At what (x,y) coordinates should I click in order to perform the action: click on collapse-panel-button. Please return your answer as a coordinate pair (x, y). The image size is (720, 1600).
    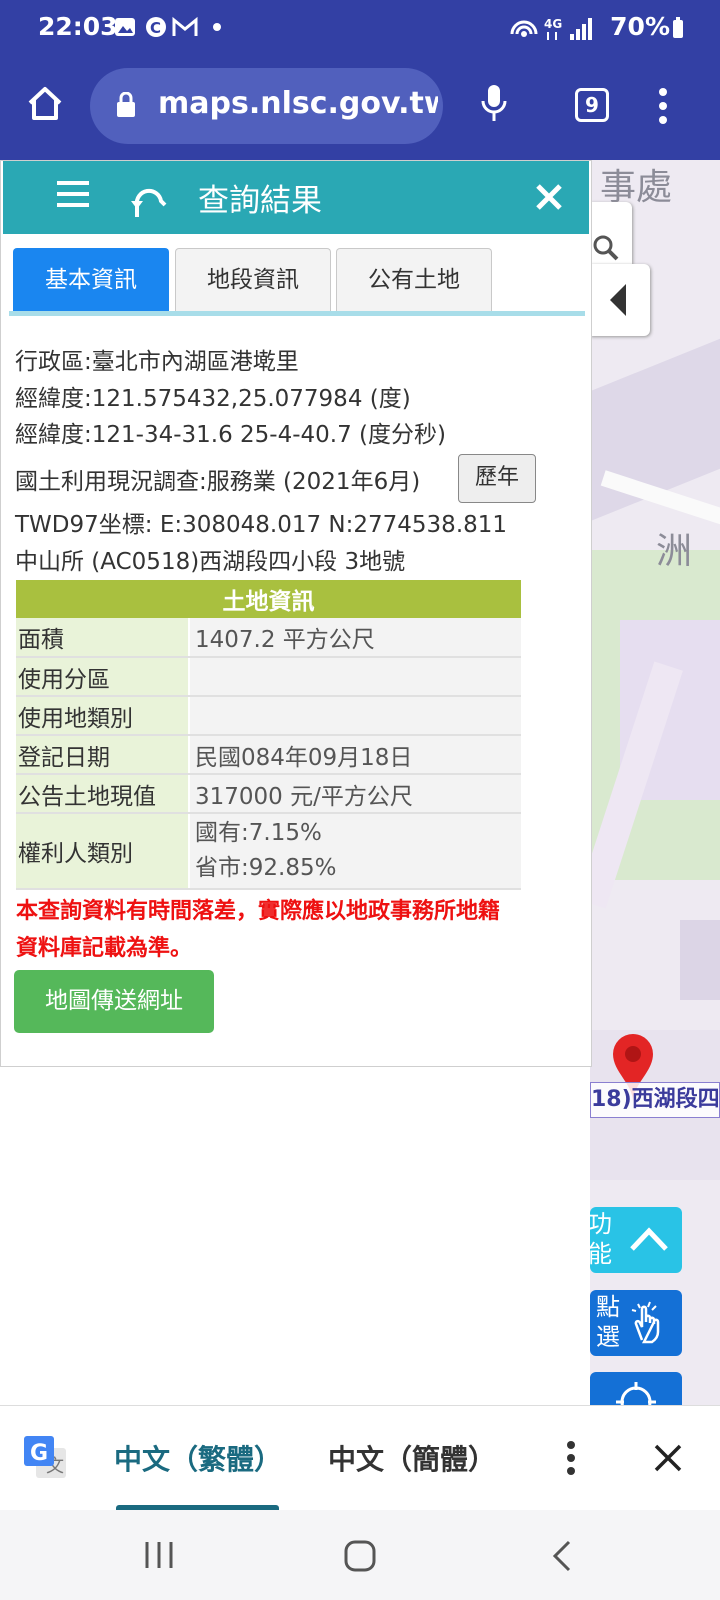
    Looking at the image, I should click on (620, 300).